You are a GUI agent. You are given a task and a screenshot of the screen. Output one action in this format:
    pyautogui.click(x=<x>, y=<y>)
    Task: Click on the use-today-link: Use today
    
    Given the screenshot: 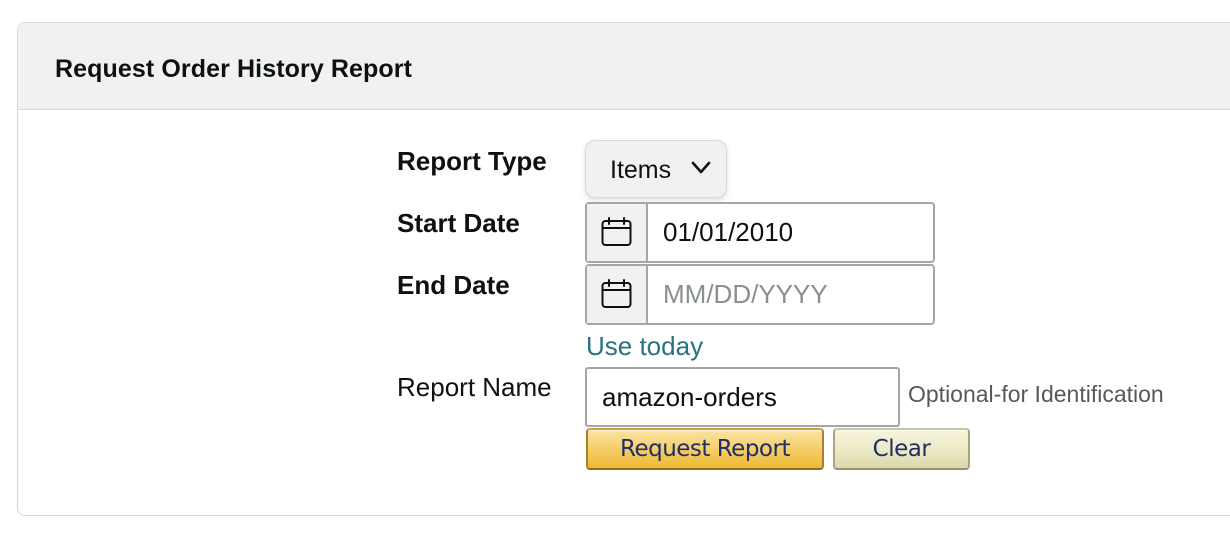 What is the action you would take?
    pyautogui.click(x=644, y=346)
    